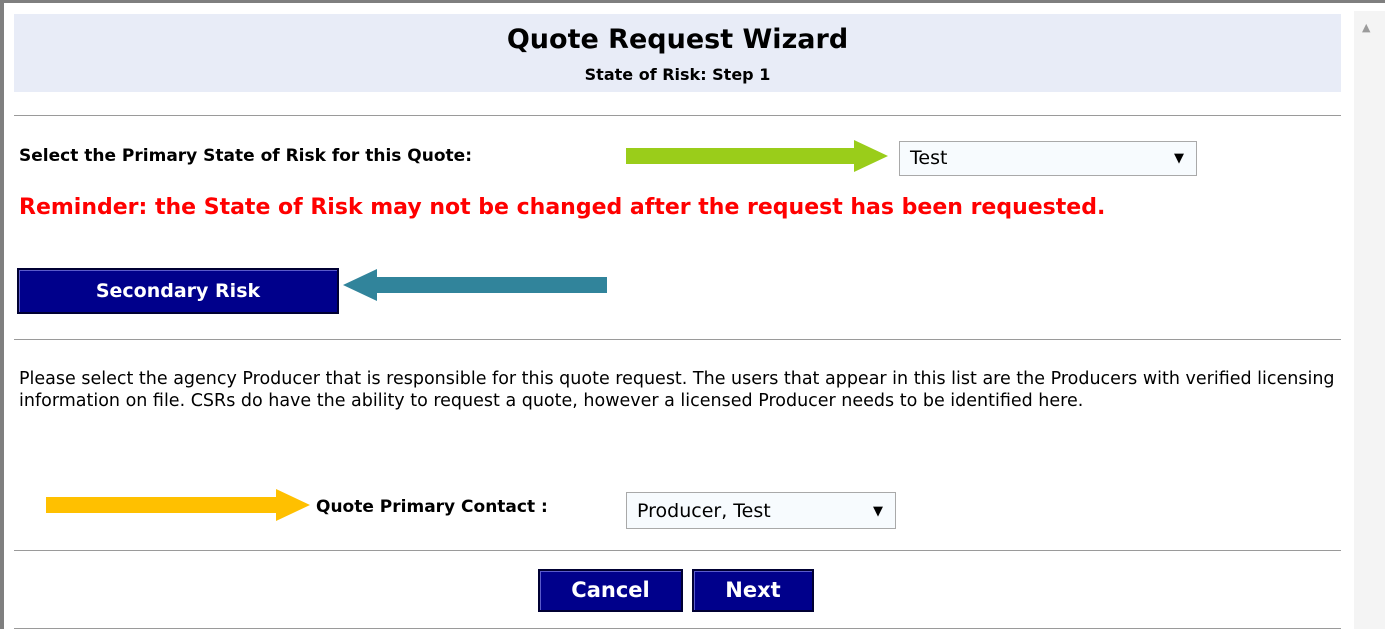  I want to click on scroll-up-arrow-icon: ▲, so click(1366, 27).